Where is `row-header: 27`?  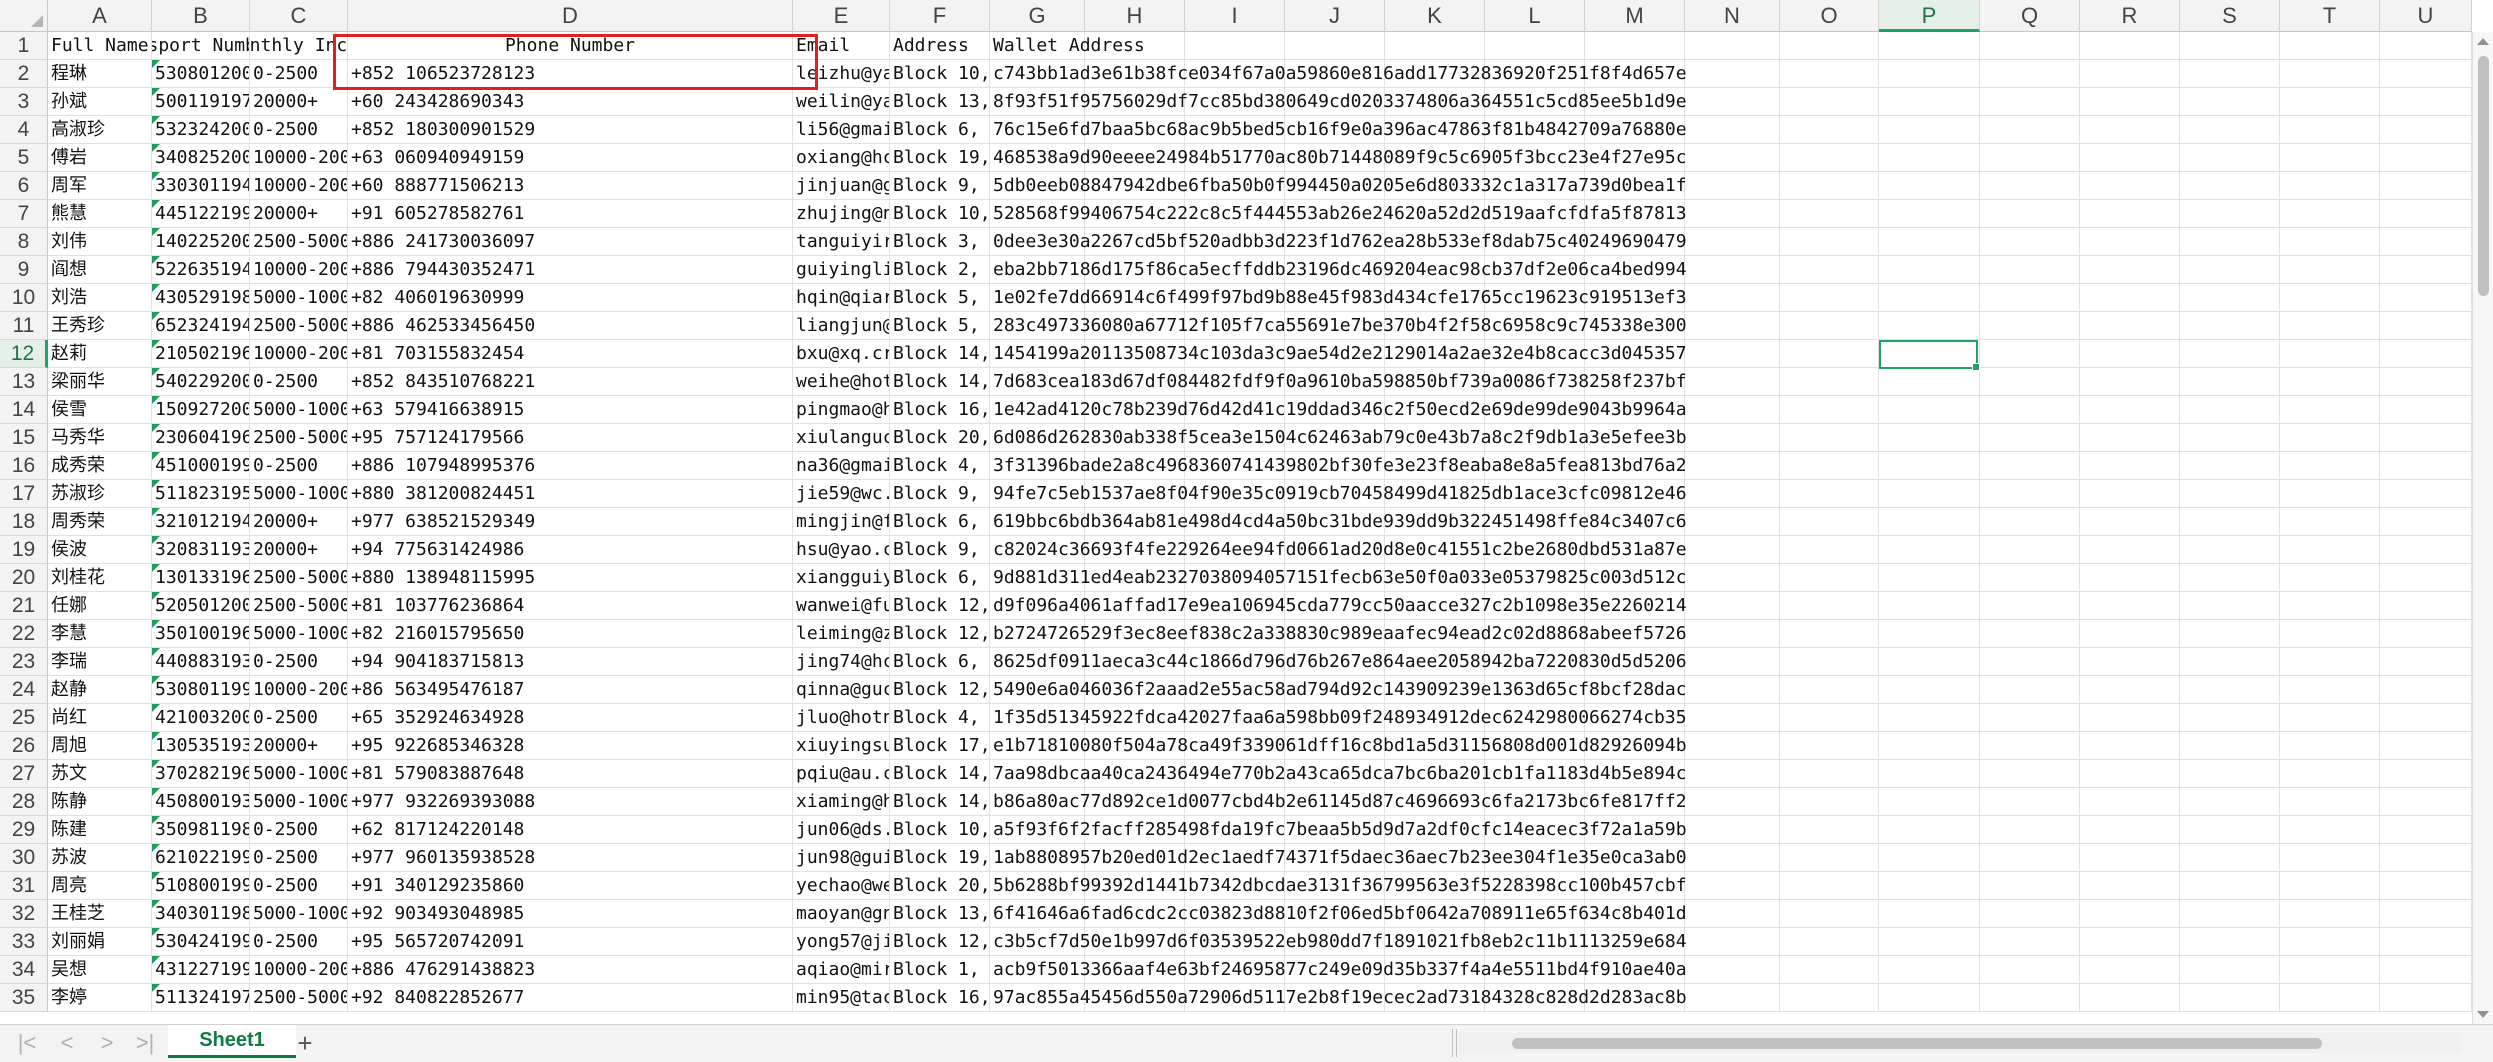 row-header: 27 is located at coordinates (24, 774).